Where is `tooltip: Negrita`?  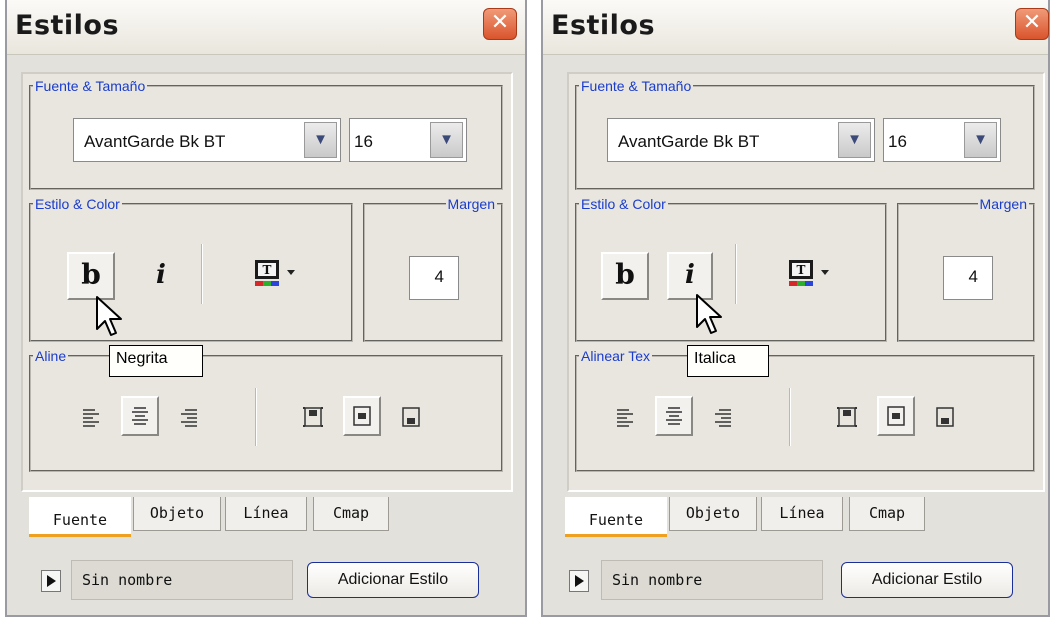
tooltip: Negrita is located at coordinates (156, 361).